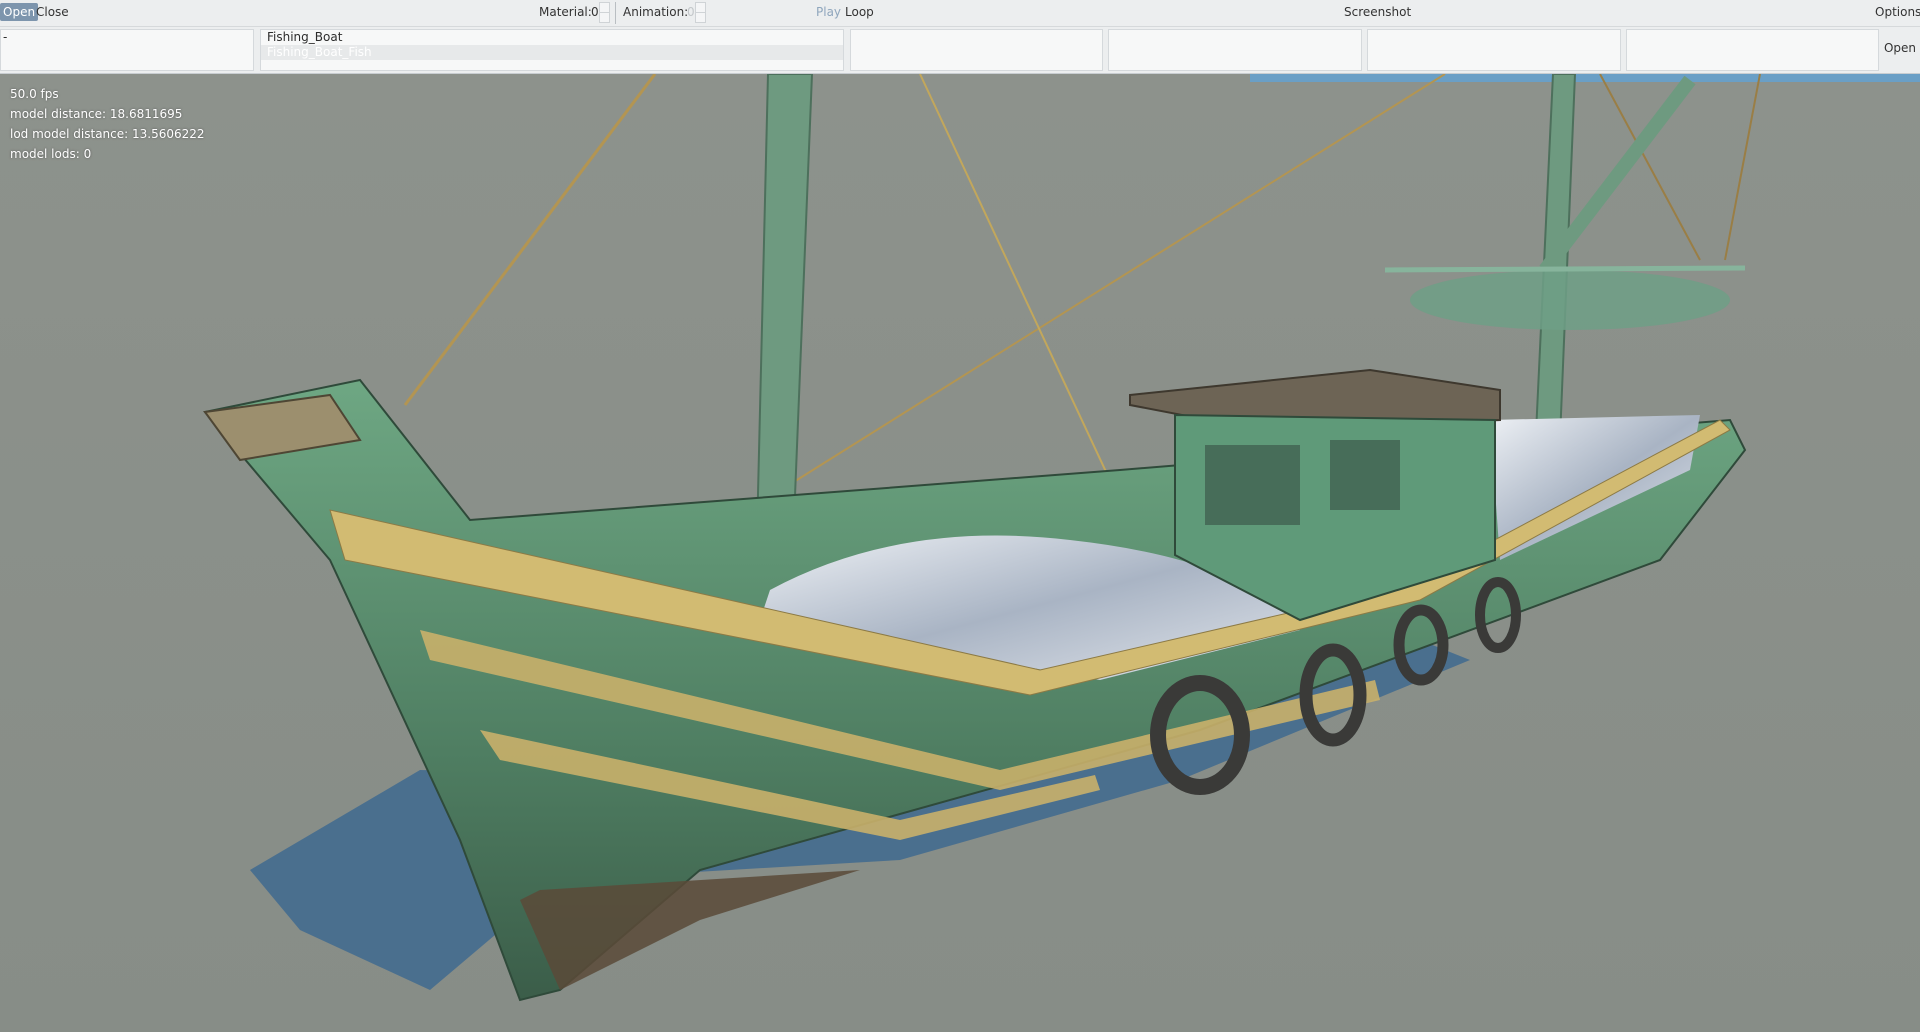 Image resolution: width=1920 pixels, height=1032 pixels. What do you see at coordinates (127, 37) in the screenshot?
I see `list-item: -` at bounding box center [127, 37].